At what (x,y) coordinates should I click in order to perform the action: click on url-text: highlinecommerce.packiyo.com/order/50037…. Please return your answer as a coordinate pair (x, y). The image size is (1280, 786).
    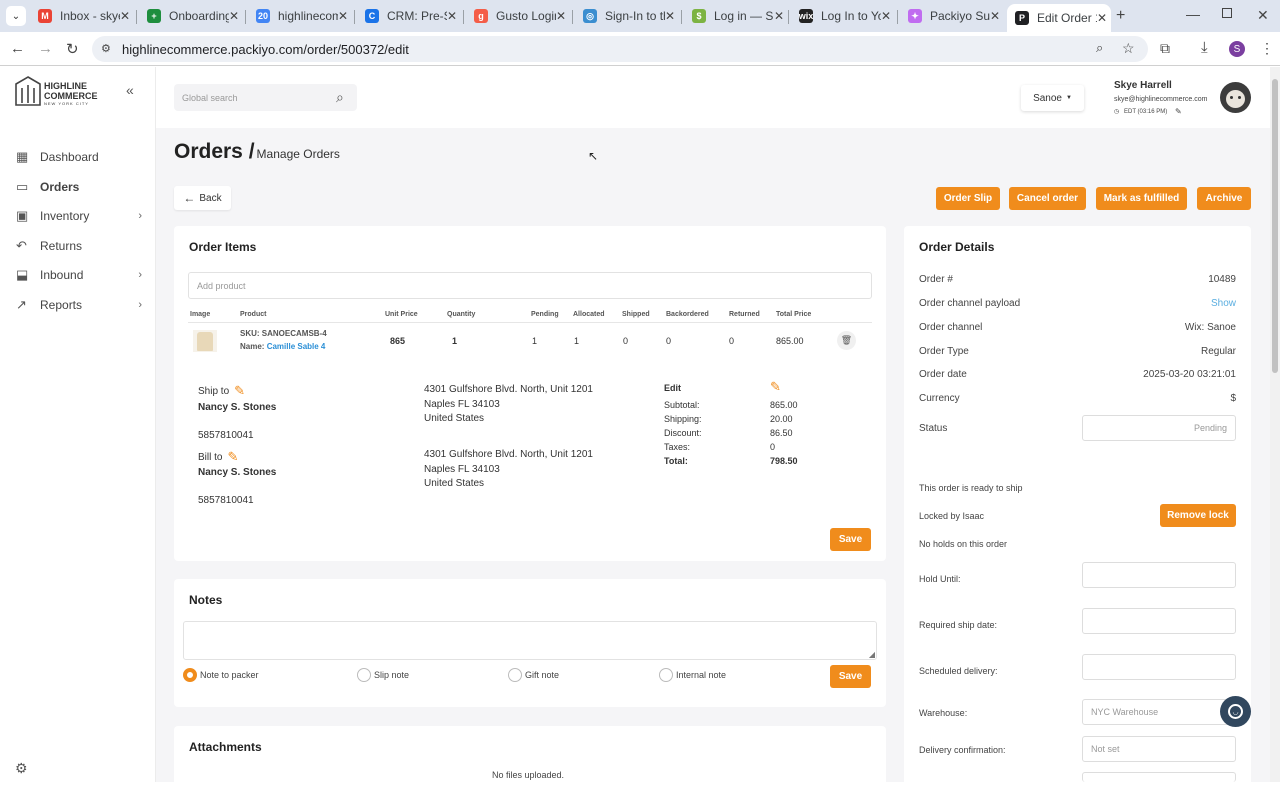
    Looking at the image, I should click on (265, 49).